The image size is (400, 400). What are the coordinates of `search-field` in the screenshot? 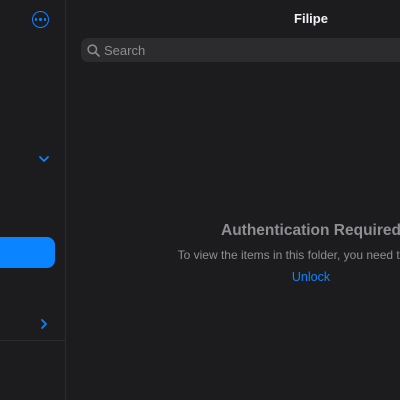 It's located at (240, 50).